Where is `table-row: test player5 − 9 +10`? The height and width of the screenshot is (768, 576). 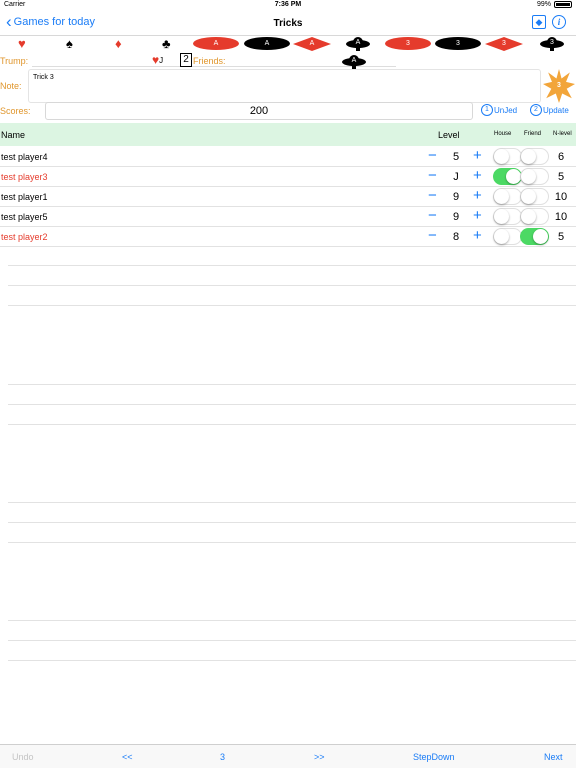
table-row: test player5 − 9 +10 is located at coordinates (288, 217).